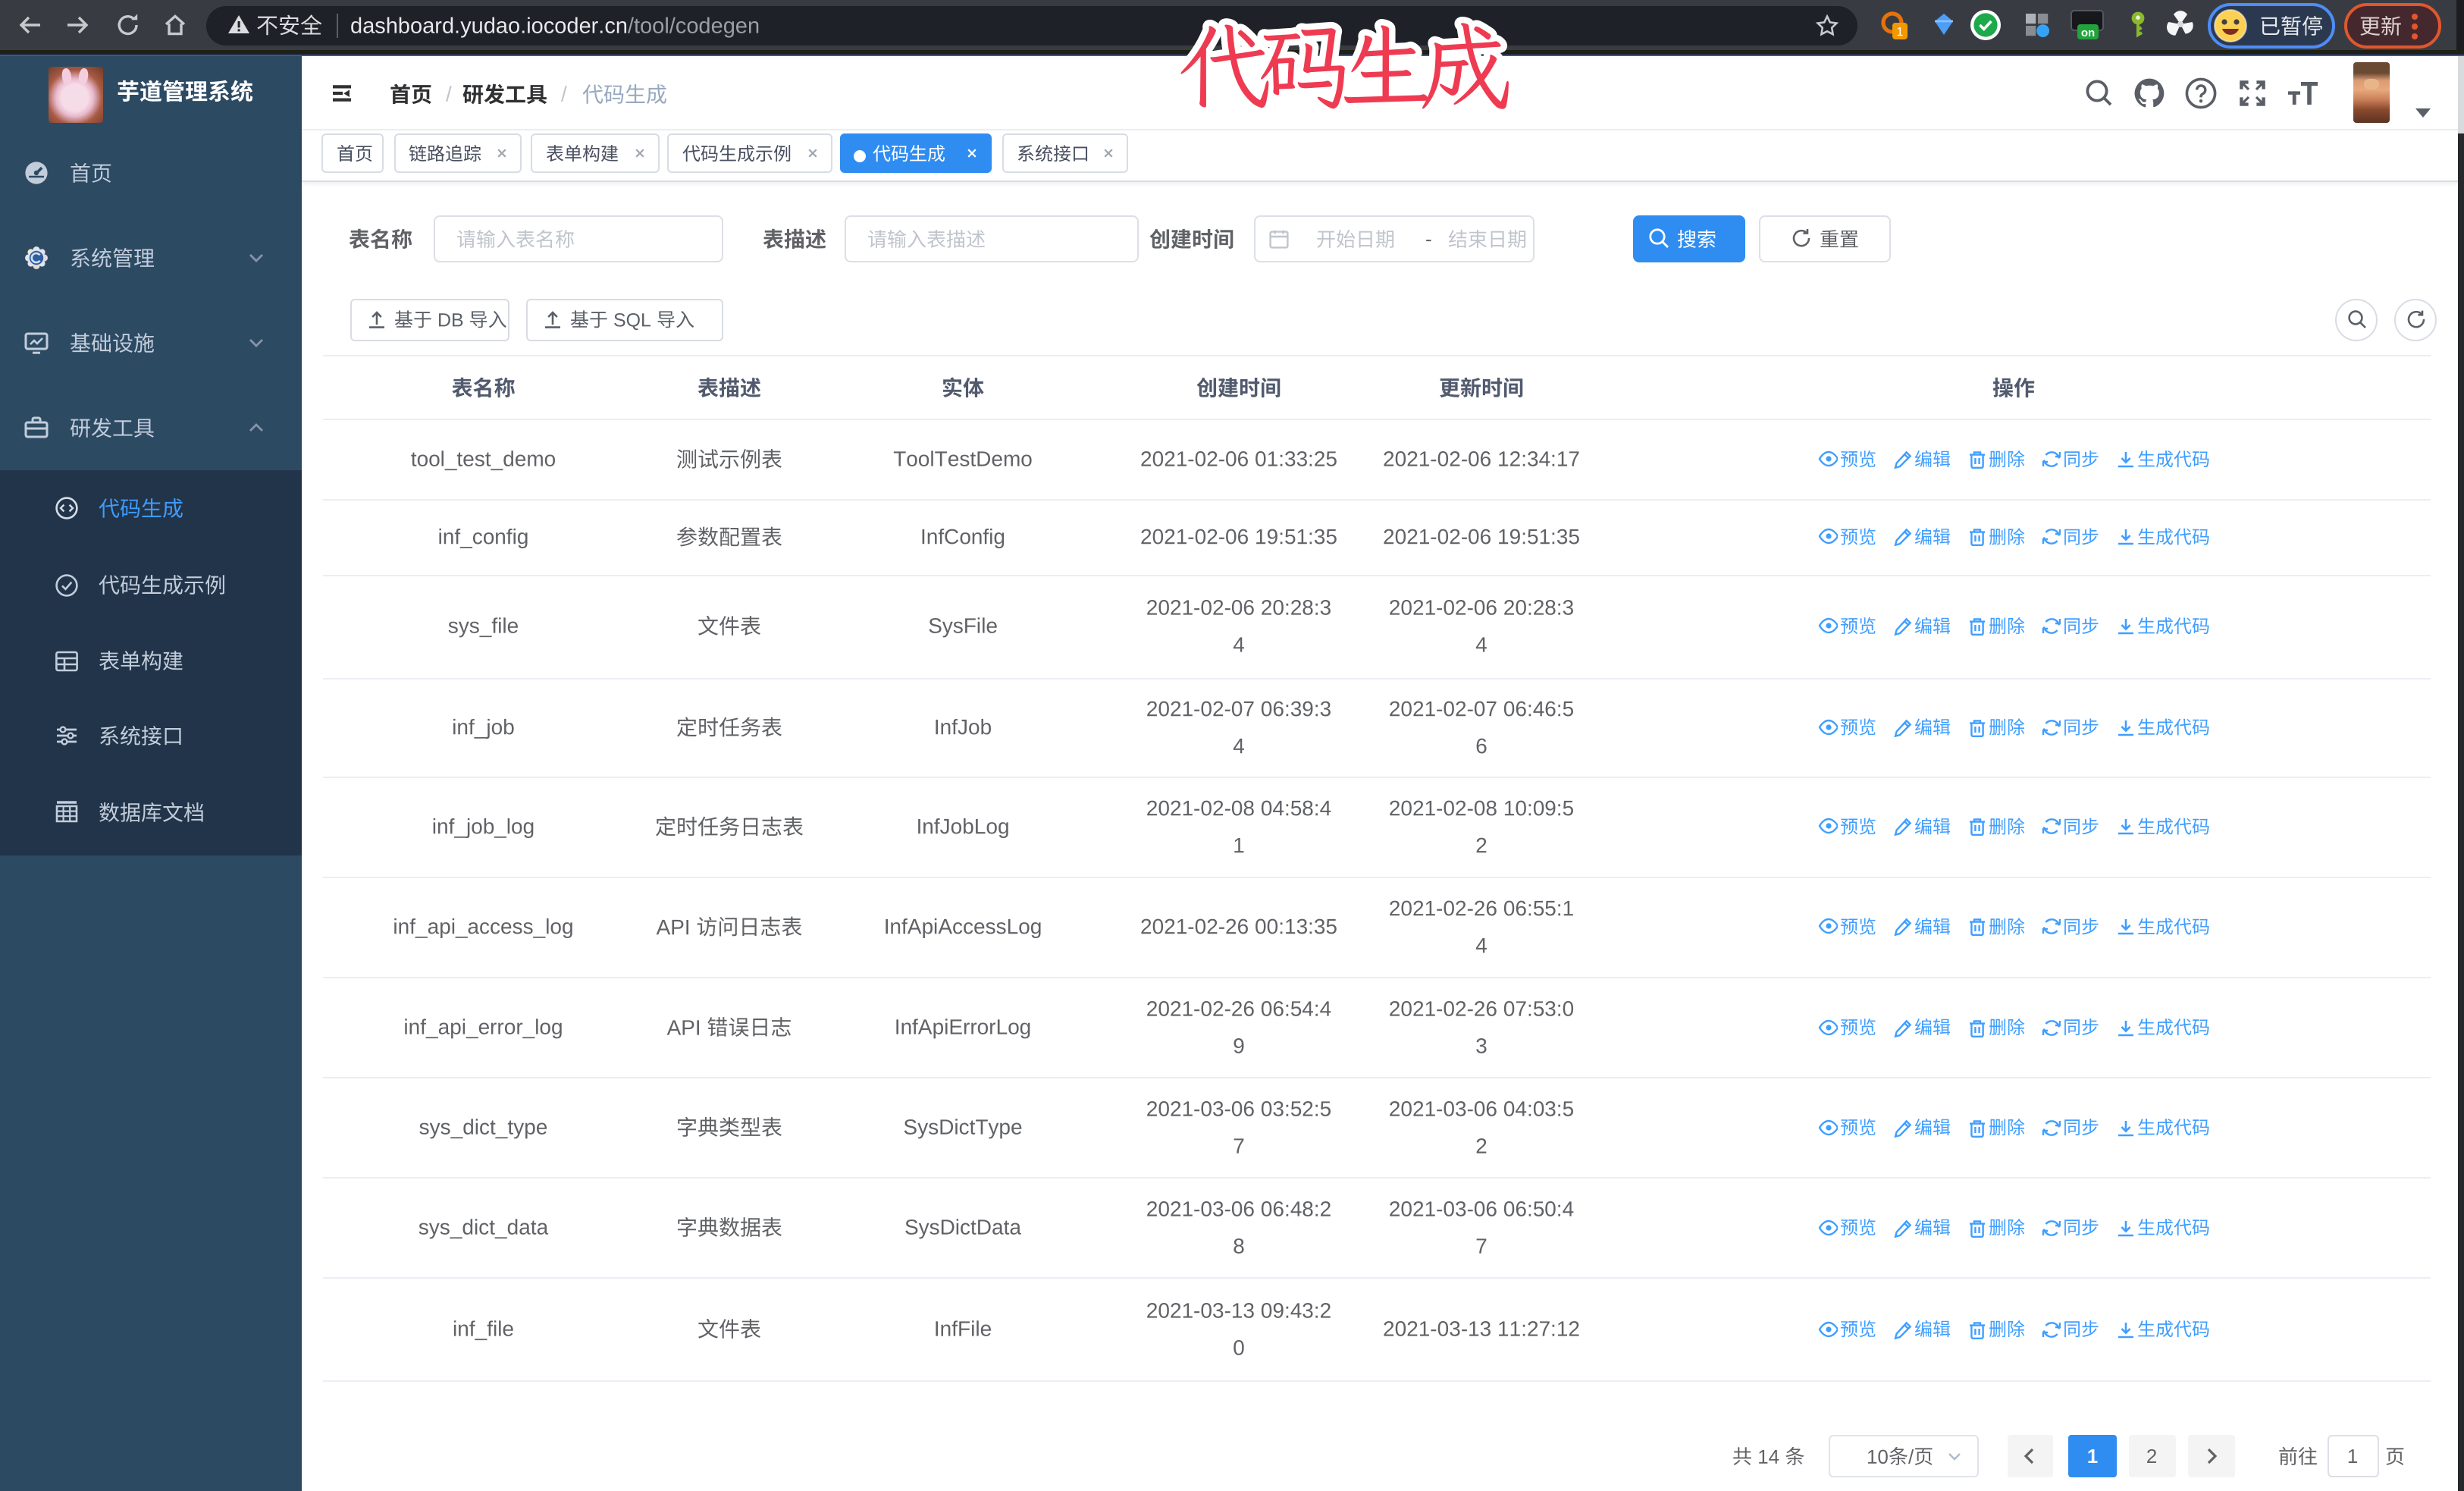 The width and height of the screenshot is (2464, 1491). I want to click on svg-text: on, so click(2088, 33).